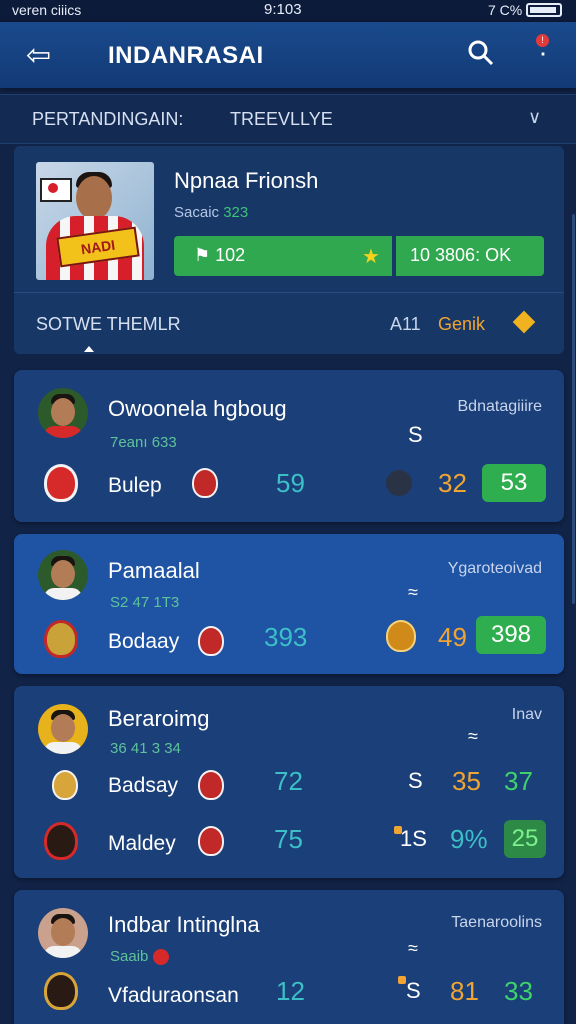 This screenshot has height=1024, width=576. I want to click on featured-player-name: Npnaa Frionsh, so click(246, 180).